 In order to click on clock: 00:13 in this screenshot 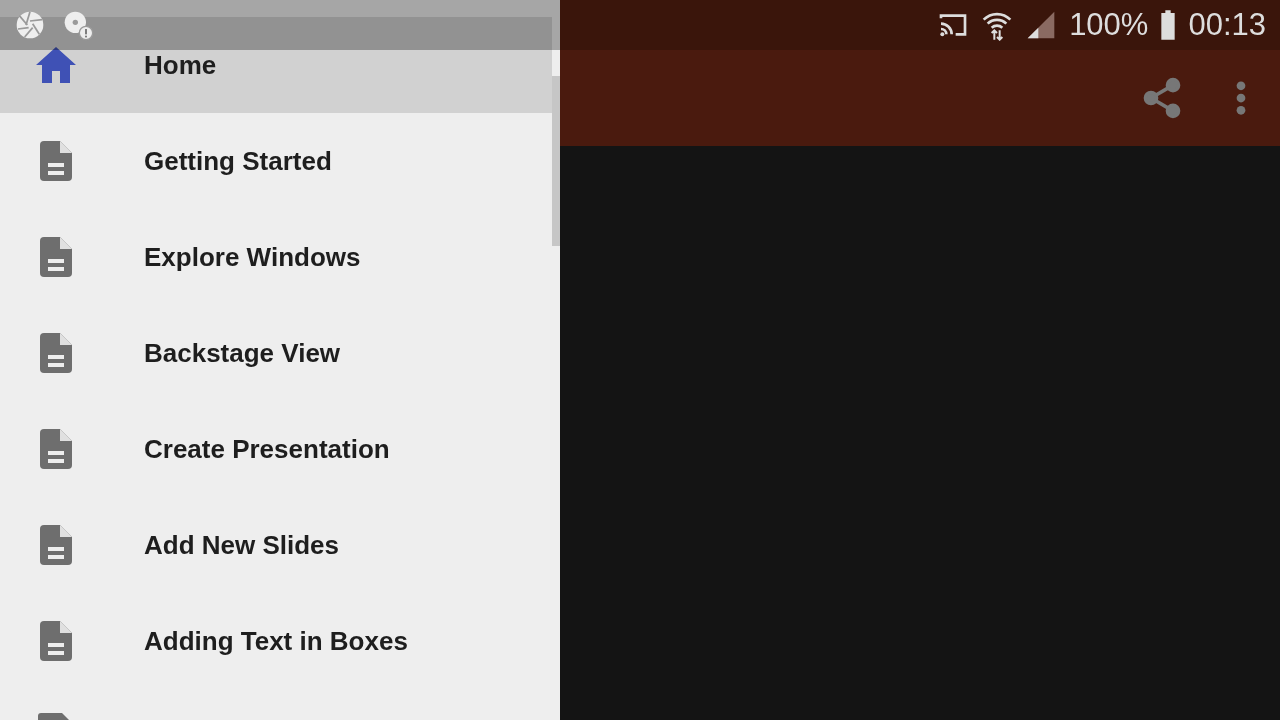, I will do `click(1227, 25)`.